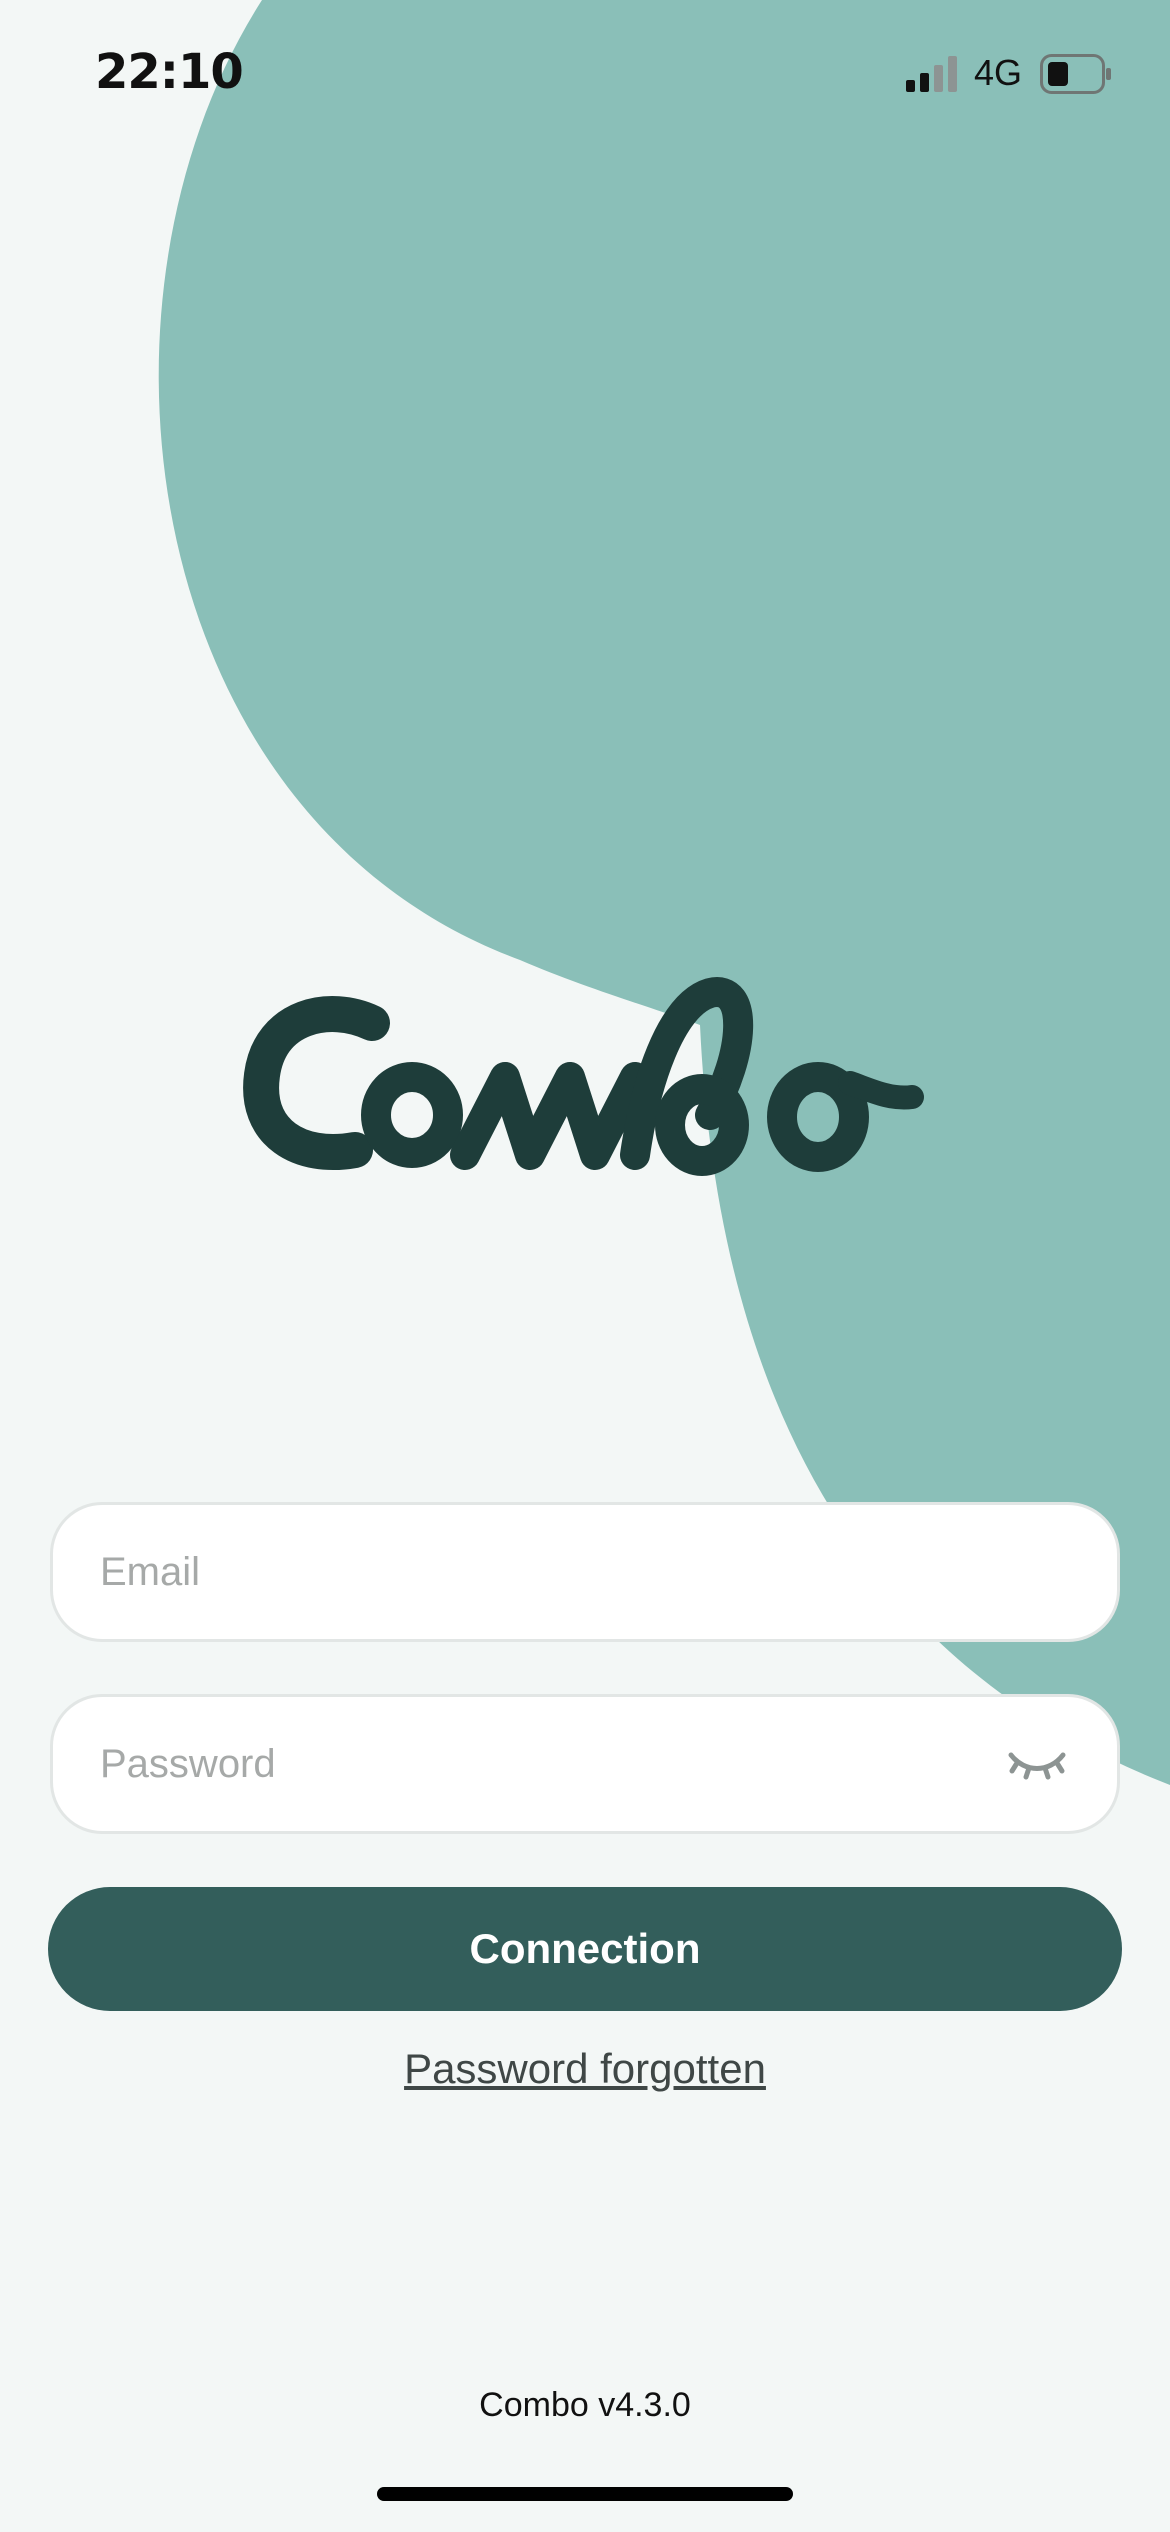  I want to click on password-input, so click(540, 1764).